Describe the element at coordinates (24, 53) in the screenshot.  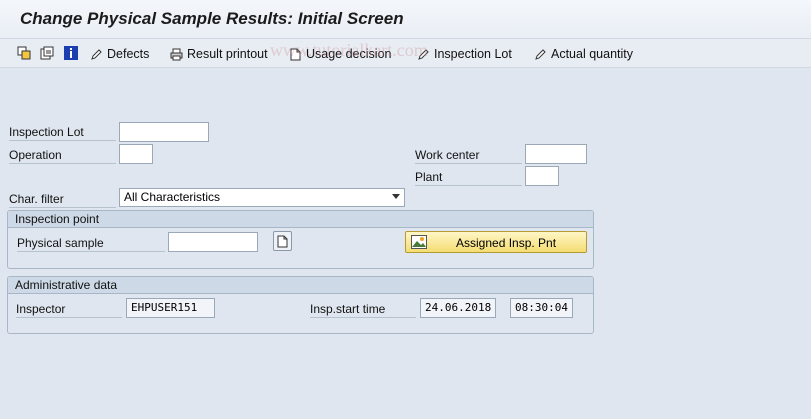
I see `other-object-icon` at that location.